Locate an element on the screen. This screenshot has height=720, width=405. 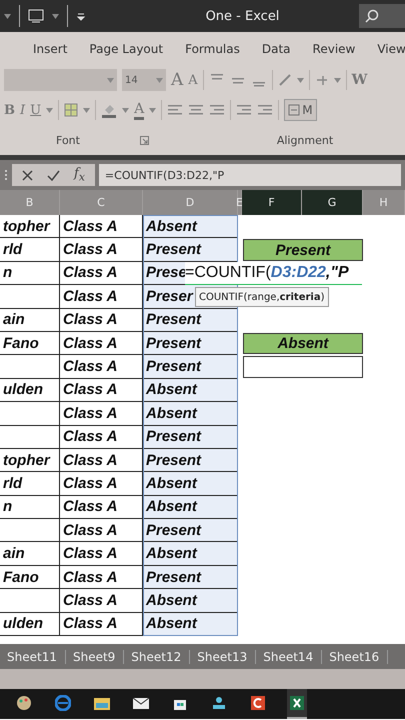
table-cell: topher is located at coordinates (30, 226).